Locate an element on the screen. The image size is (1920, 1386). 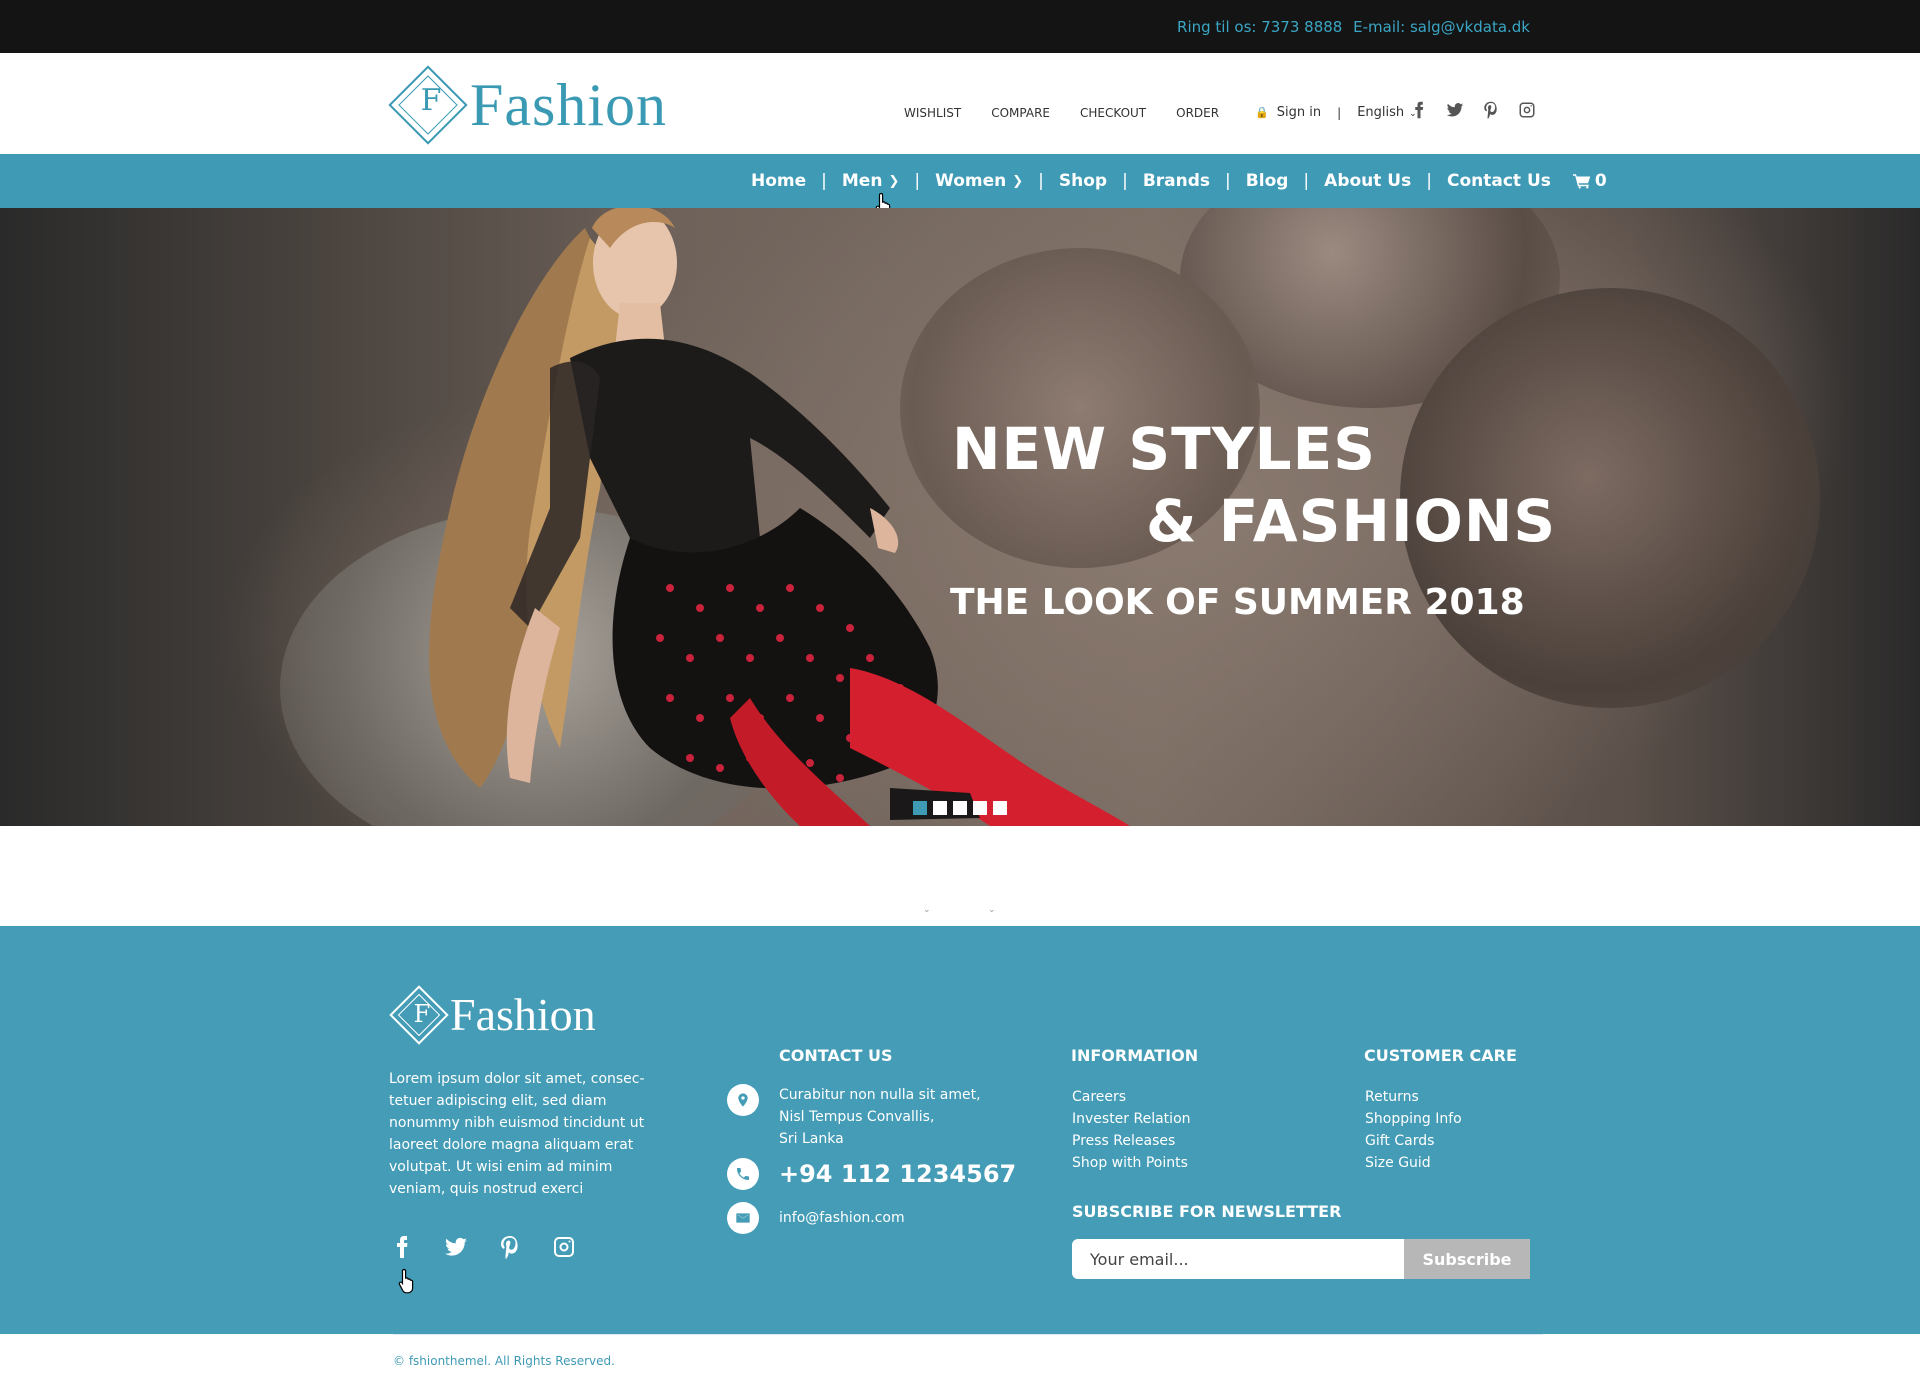
topbar-email: E-mail: salg@vkdata.dk is located at coordinates (1441, 27).